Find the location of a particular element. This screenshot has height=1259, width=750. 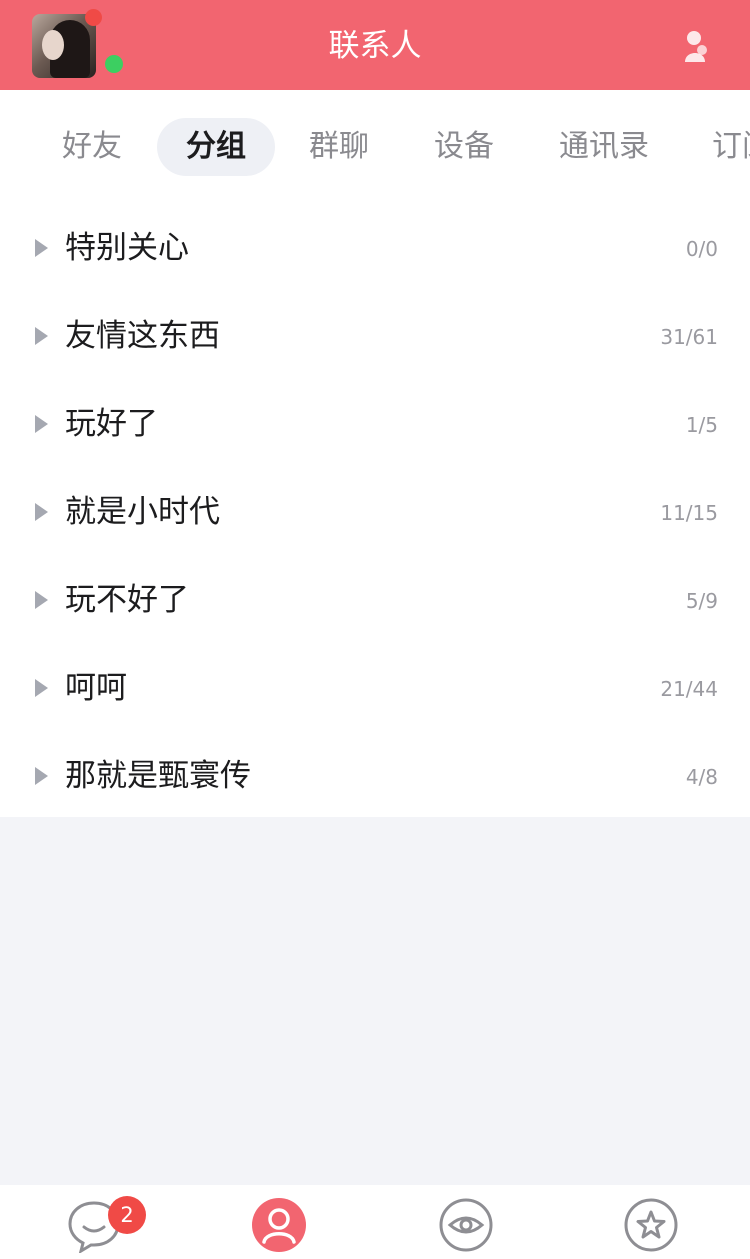

group-name: 那就是甄寰传 is located at coordinates (158, 776).